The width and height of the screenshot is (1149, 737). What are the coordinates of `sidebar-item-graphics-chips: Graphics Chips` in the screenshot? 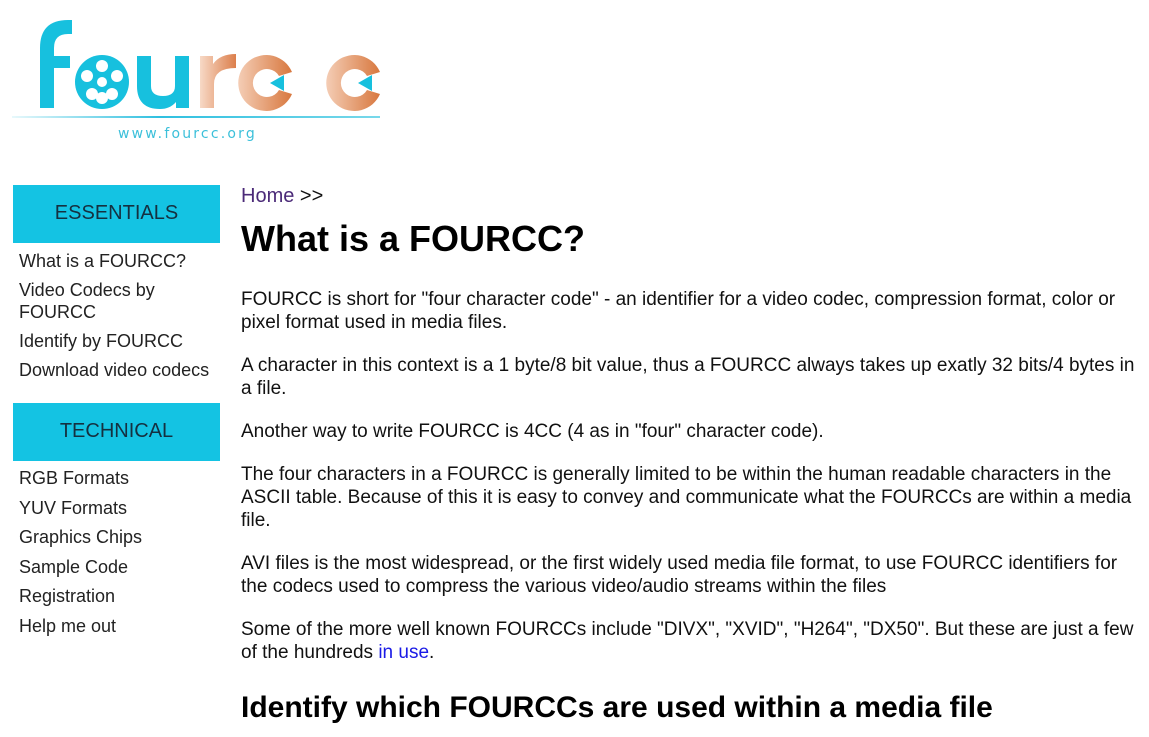 It's located at (116, 537).